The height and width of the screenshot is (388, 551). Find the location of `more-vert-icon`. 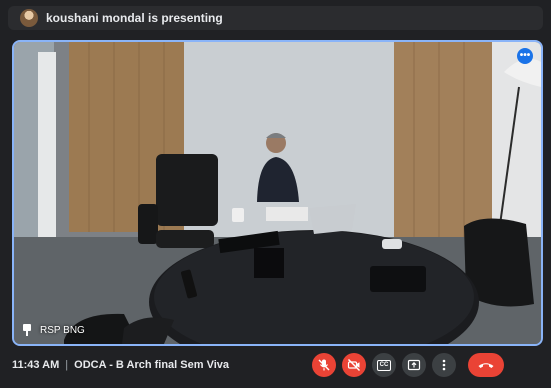

more-vert-icon is located at coordinates (444, 365).